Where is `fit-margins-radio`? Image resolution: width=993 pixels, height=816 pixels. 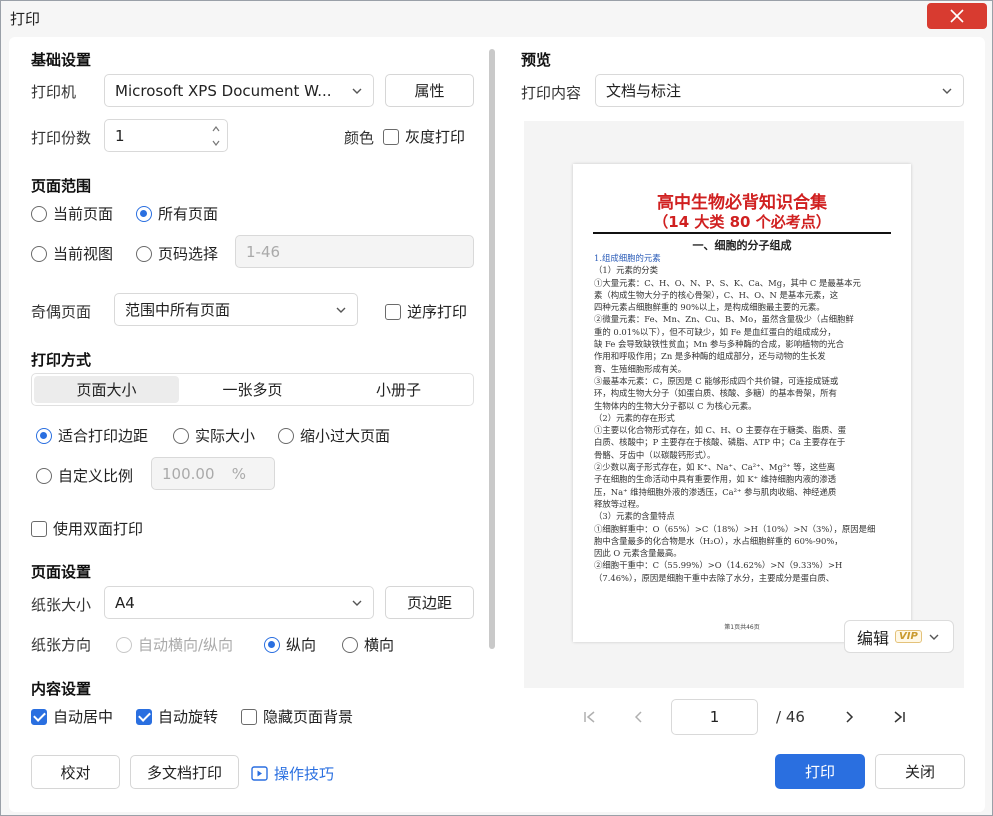
fit-margins-radio is located at coordinates (44, 435).